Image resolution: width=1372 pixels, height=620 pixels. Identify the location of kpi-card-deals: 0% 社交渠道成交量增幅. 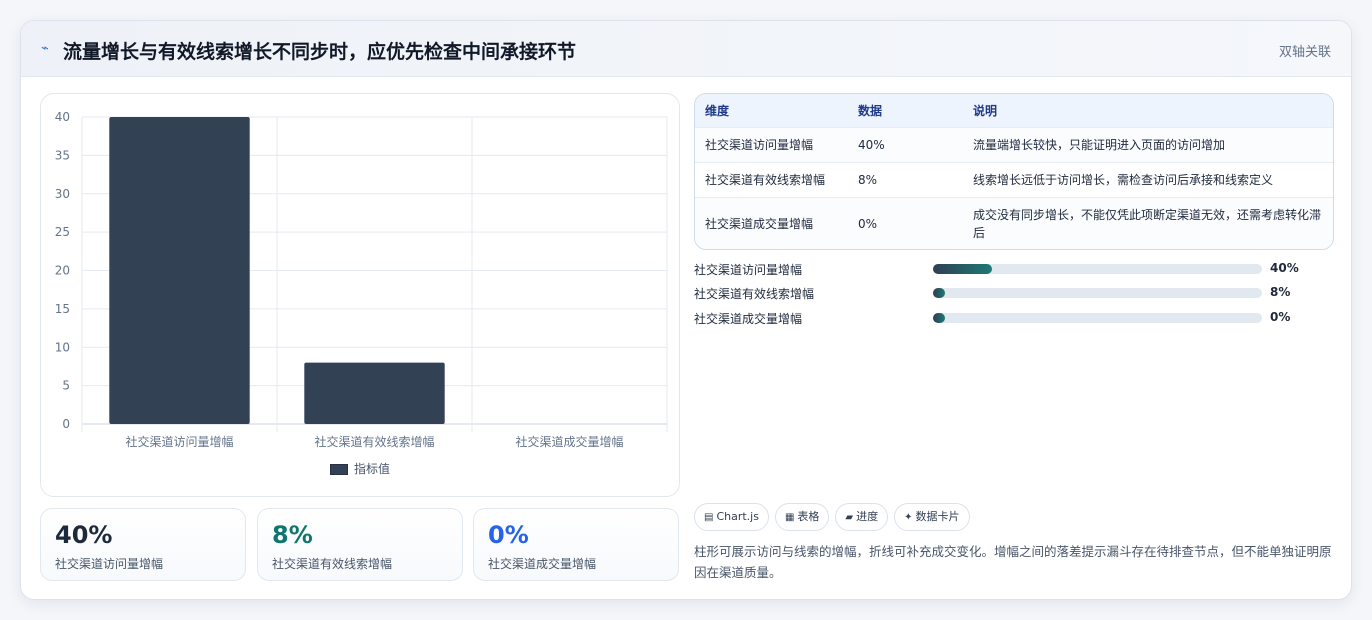
(576, 544).